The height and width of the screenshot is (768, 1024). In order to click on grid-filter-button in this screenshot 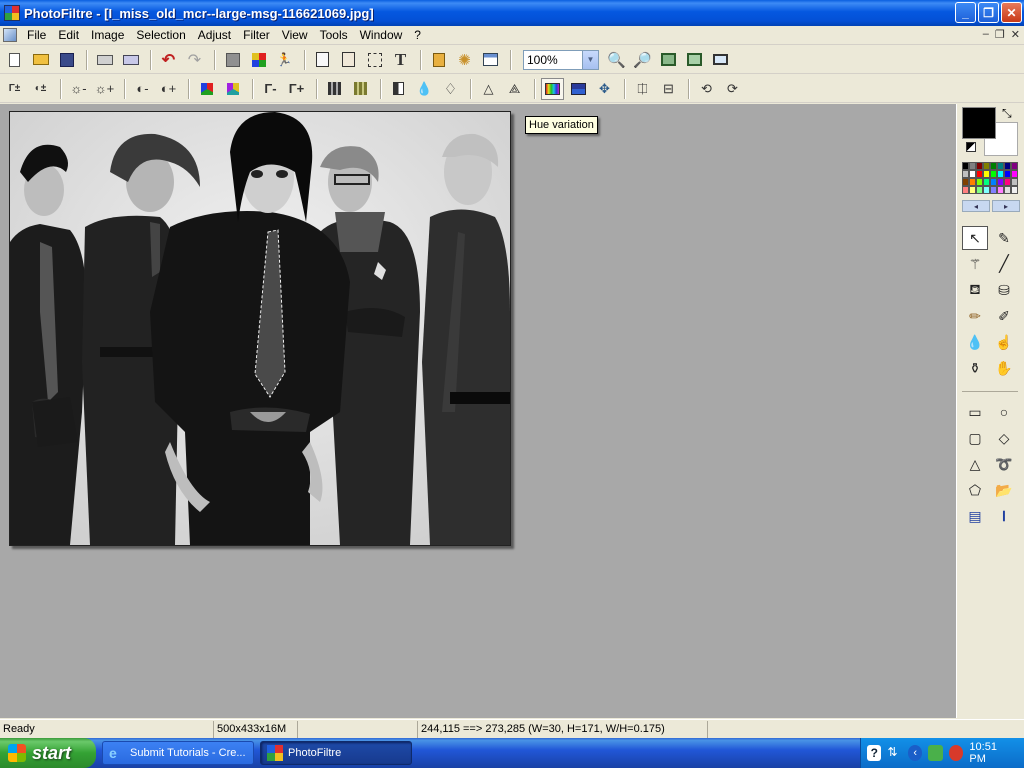, I will do `click(334, 89)`.